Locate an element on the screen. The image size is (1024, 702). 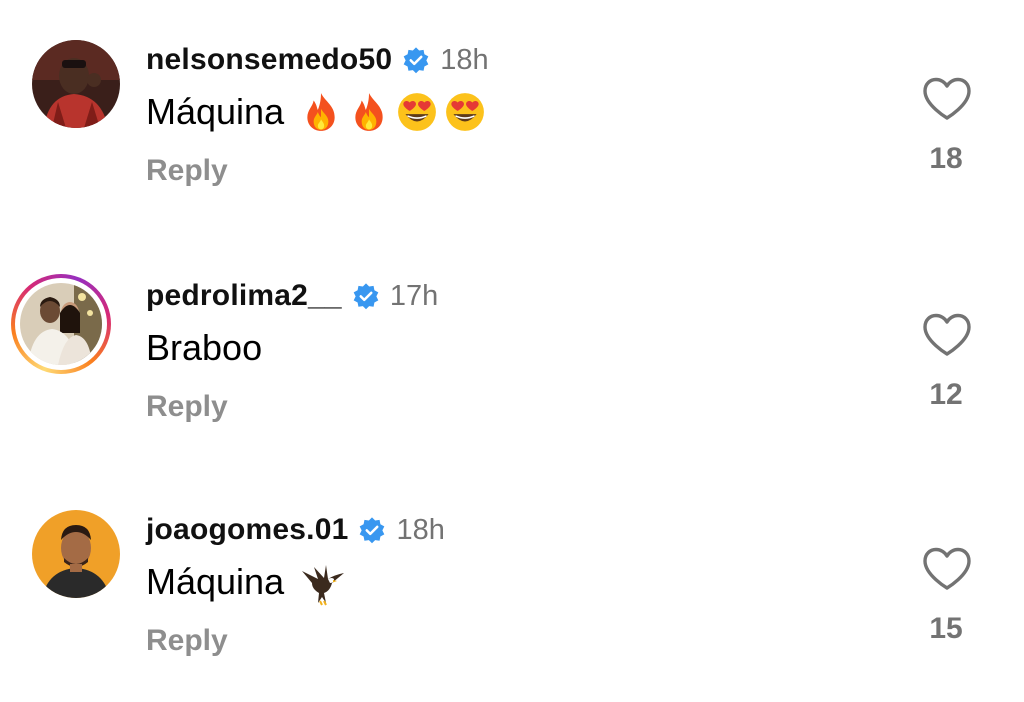
like-count: 12 is located at coordinates (946, 394).